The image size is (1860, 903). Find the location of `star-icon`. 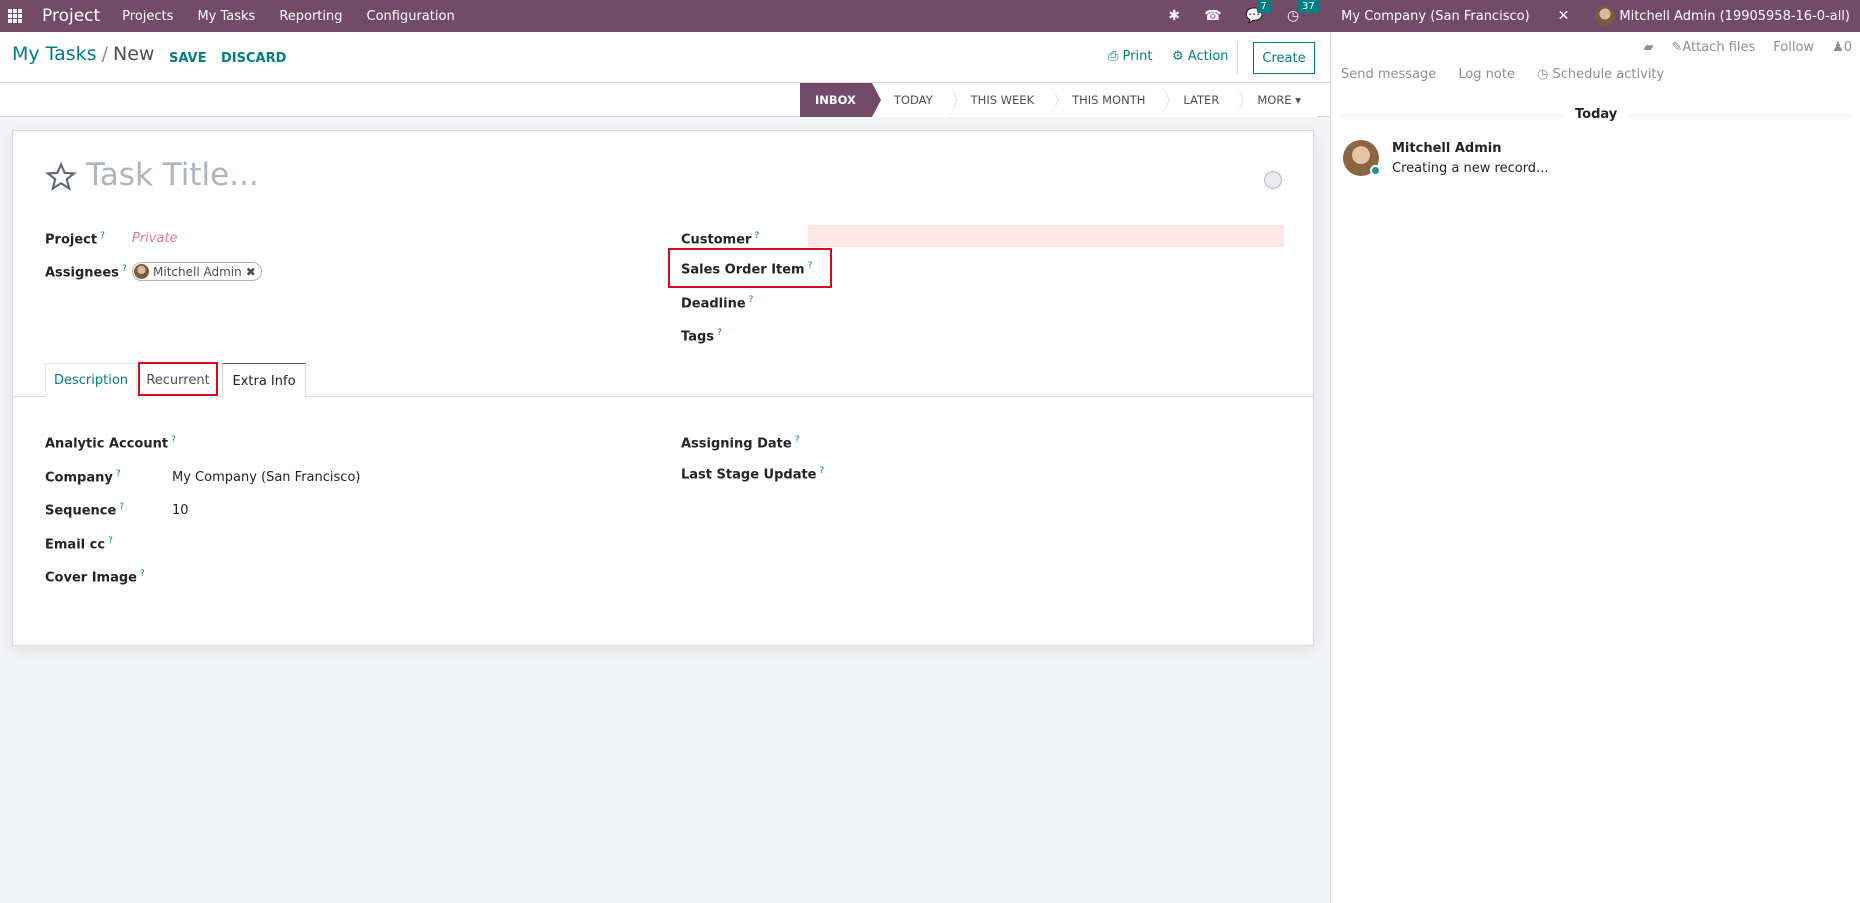

star-icon is located at coordinates (61, 177).